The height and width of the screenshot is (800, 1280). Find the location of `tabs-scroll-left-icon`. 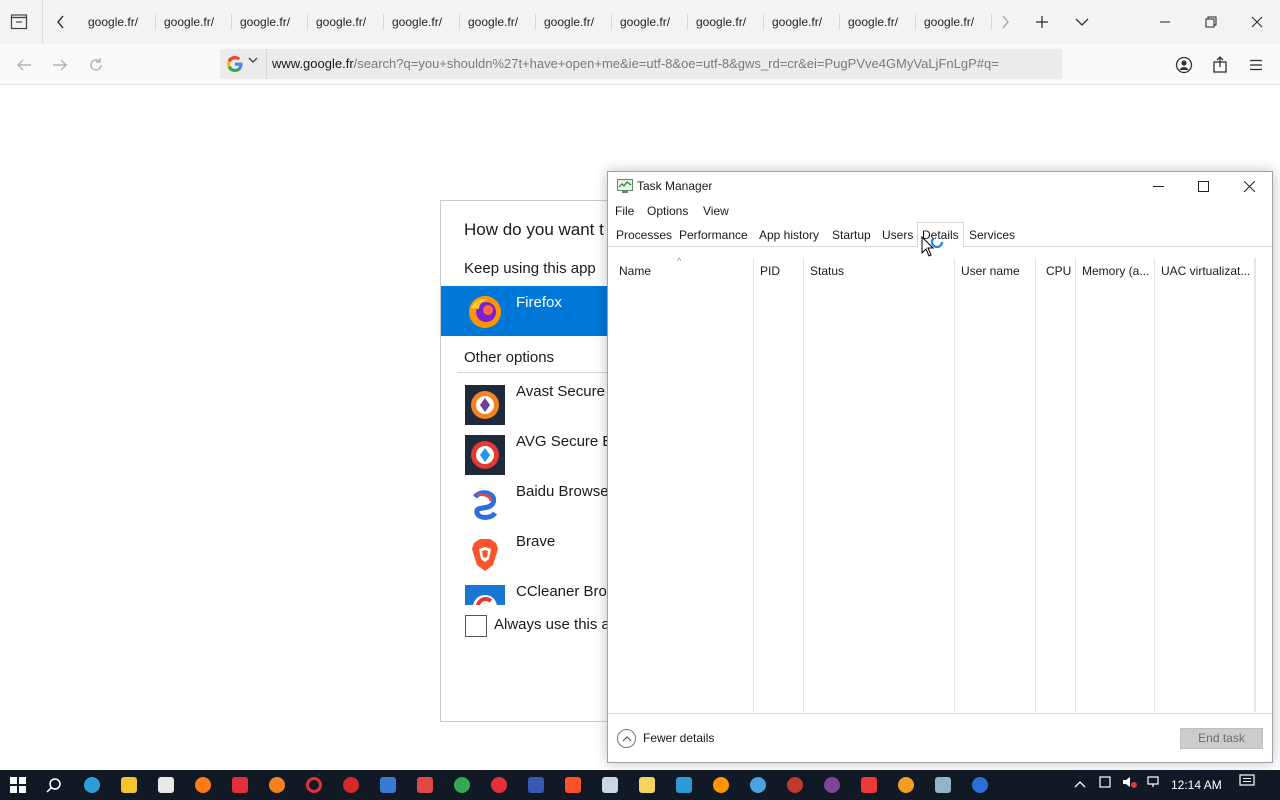

tabs-scroll-left-icon is located at coordinates (61, 22).